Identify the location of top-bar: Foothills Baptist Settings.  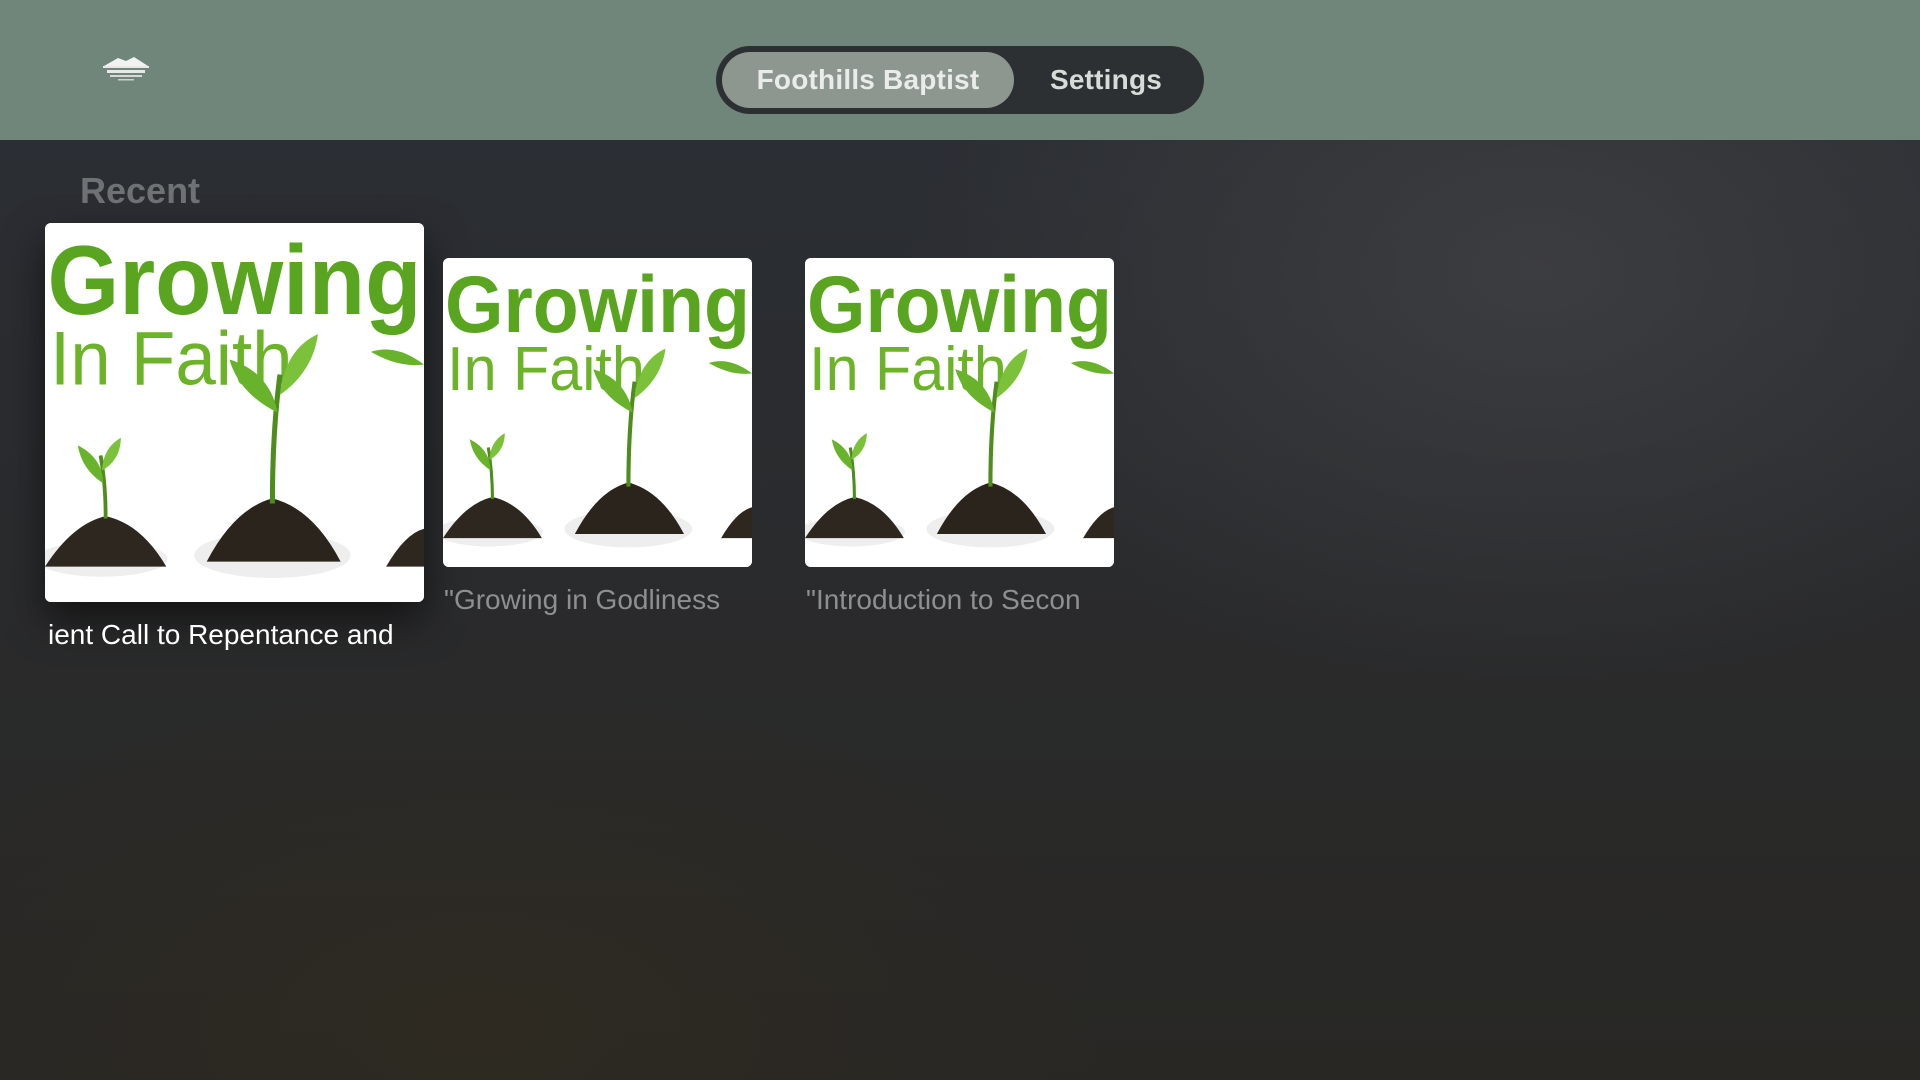
(960, 70).